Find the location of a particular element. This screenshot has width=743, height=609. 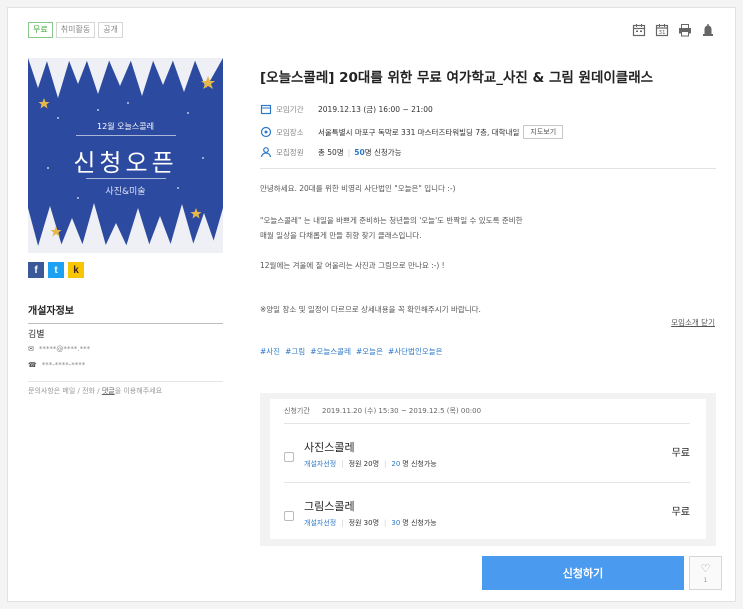

host-phone: ***-****-**** is located at coordinates (63, 365).